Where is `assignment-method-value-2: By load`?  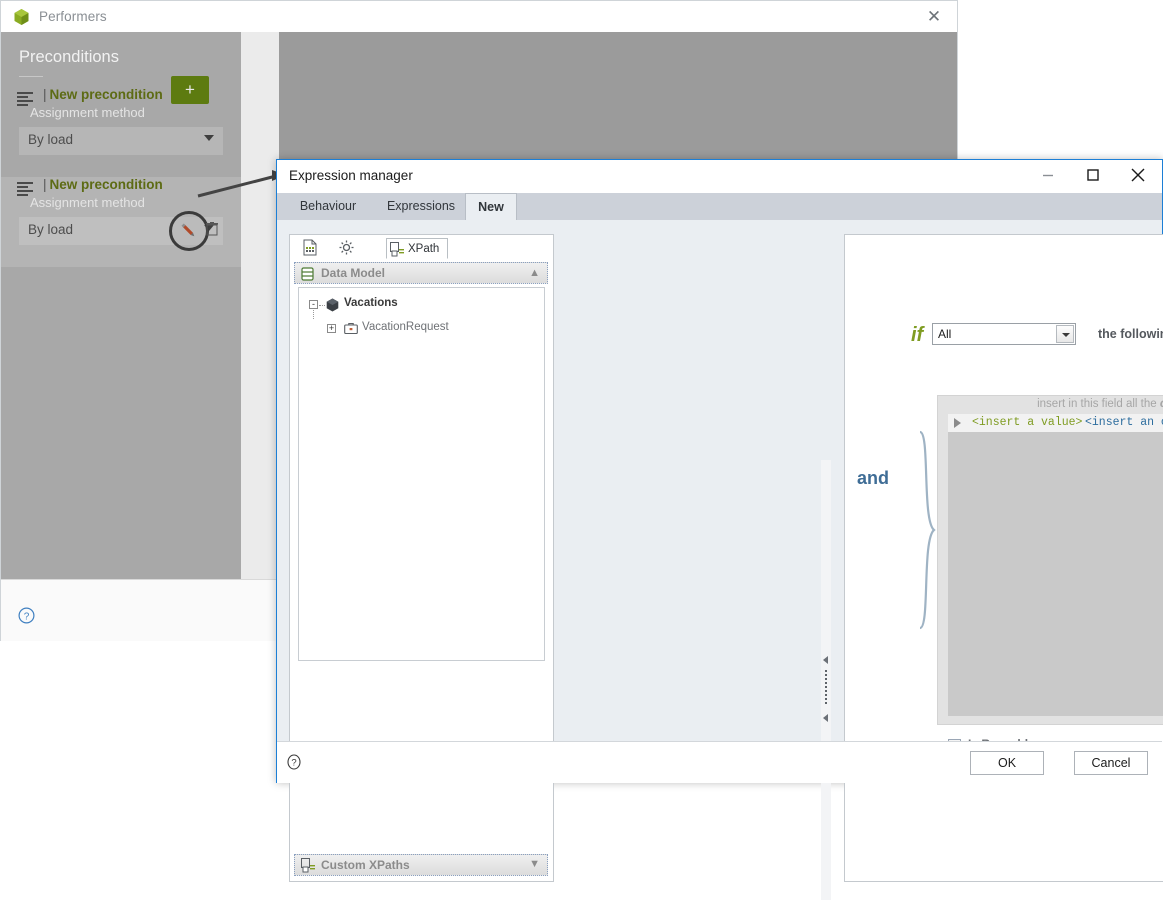 assignment-method-value-2: By load is located at coordinates (51, 229).